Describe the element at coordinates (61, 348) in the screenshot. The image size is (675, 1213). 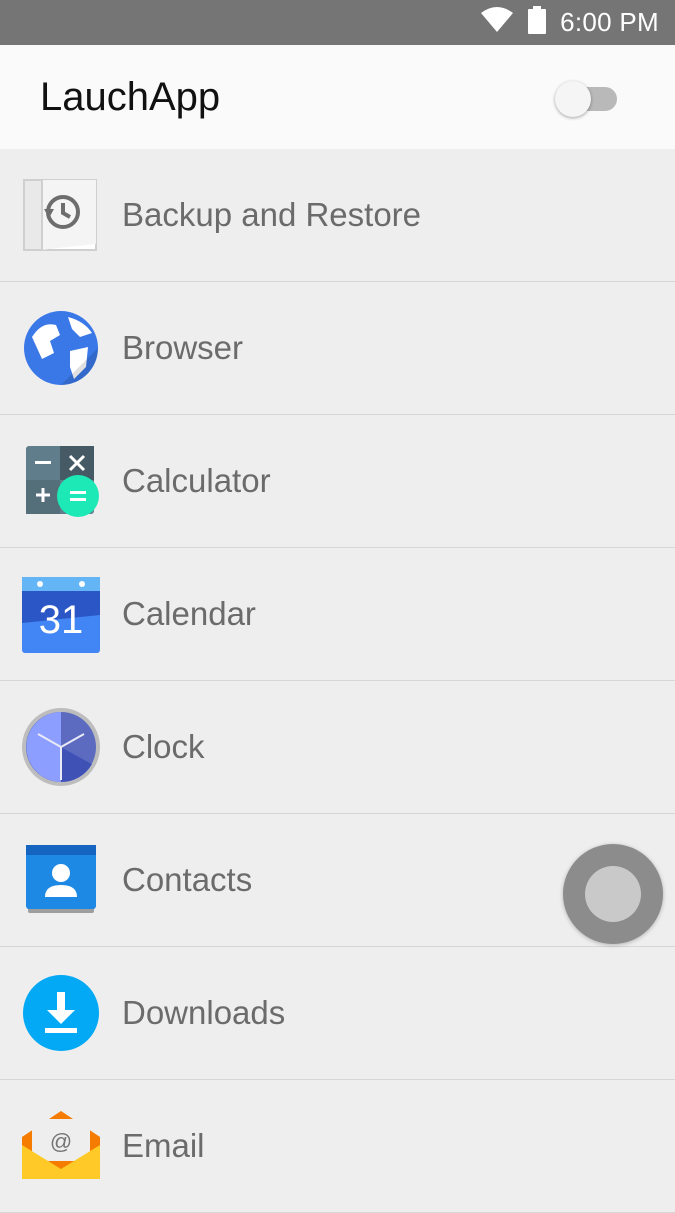
I see `browser-globe-icon` at that location.